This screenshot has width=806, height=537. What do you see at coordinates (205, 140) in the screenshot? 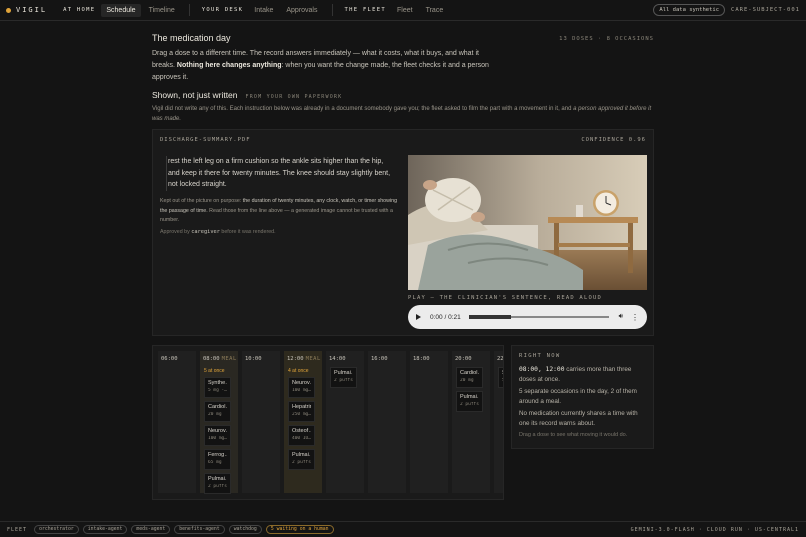
I see `document-filename: DISCHARGE-SUMMARY.PDF` at bounding box center [205, 140].